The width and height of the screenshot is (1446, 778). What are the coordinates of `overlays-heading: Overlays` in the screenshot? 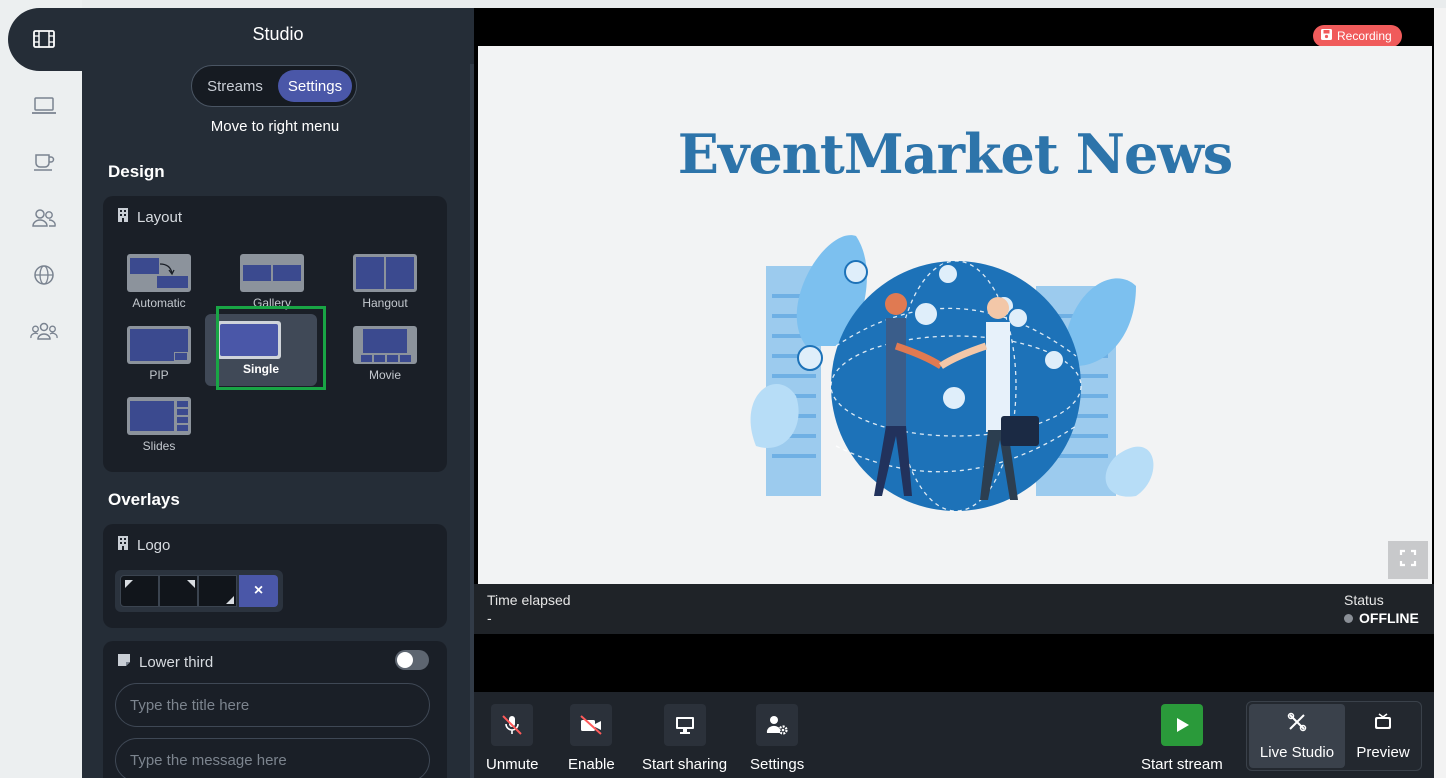 It's located at (144, 499).